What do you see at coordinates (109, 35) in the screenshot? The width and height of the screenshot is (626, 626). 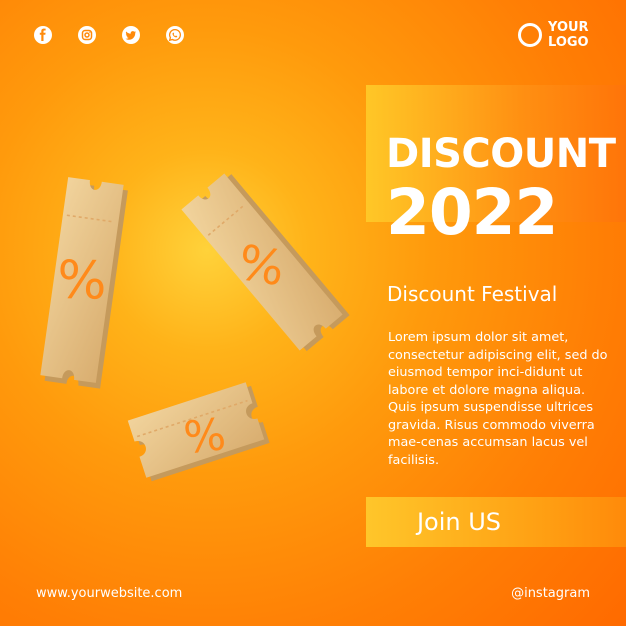 I see `social-icons` at bounding box center [109, 35].